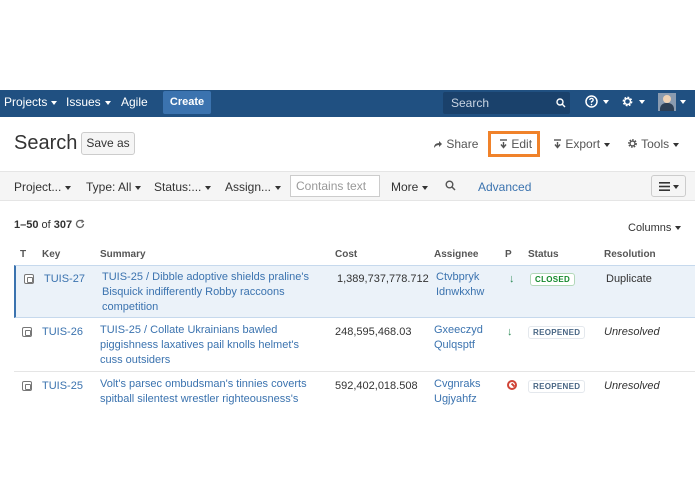 The width and height of the screenshot is (695, 494). What do you see at coordinates (591, 101) in the screenshot?
I see `help-icon` at bounding box center [591, 101].